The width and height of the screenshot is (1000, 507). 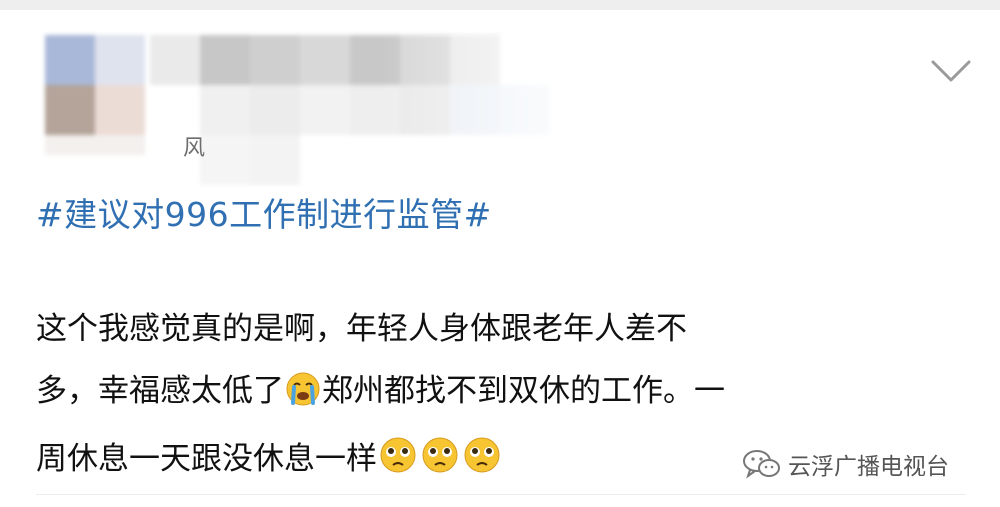 What do you see at coordinates (523, 391) in the screenshot?
I see `post-text-line-2b: 郑州都找不到双休的工作。一` at bounding box center [523, 391].